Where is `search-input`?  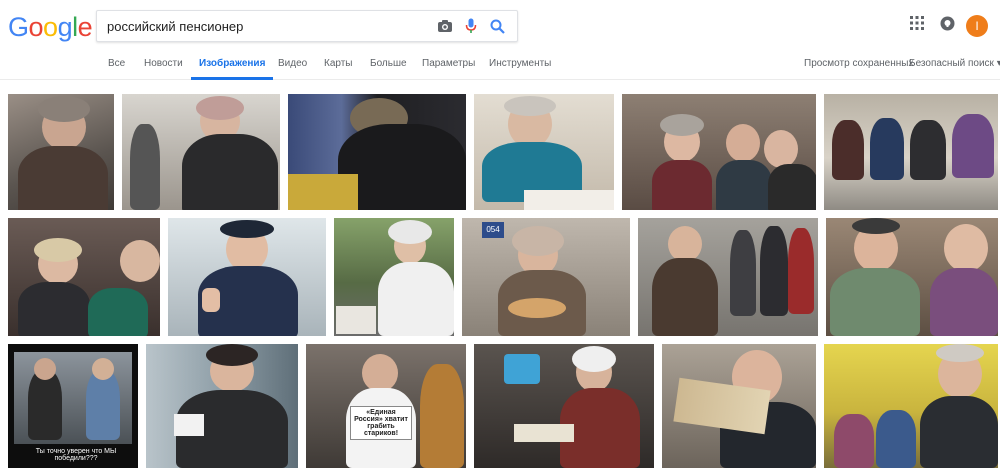 search-input is located at coordinates (267, 26).